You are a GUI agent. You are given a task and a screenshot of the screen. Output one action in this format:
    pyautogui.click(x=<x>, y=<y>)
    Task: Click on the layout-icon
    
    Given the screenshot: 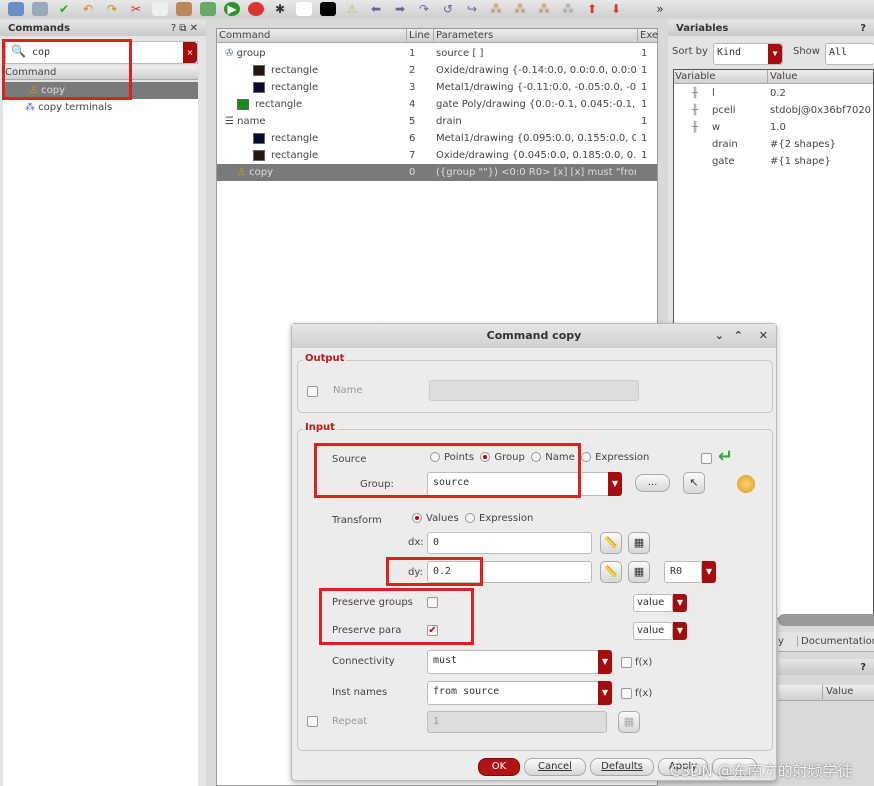 What is the action you would take?
    pyautogui.click(x=328, y=9)
    